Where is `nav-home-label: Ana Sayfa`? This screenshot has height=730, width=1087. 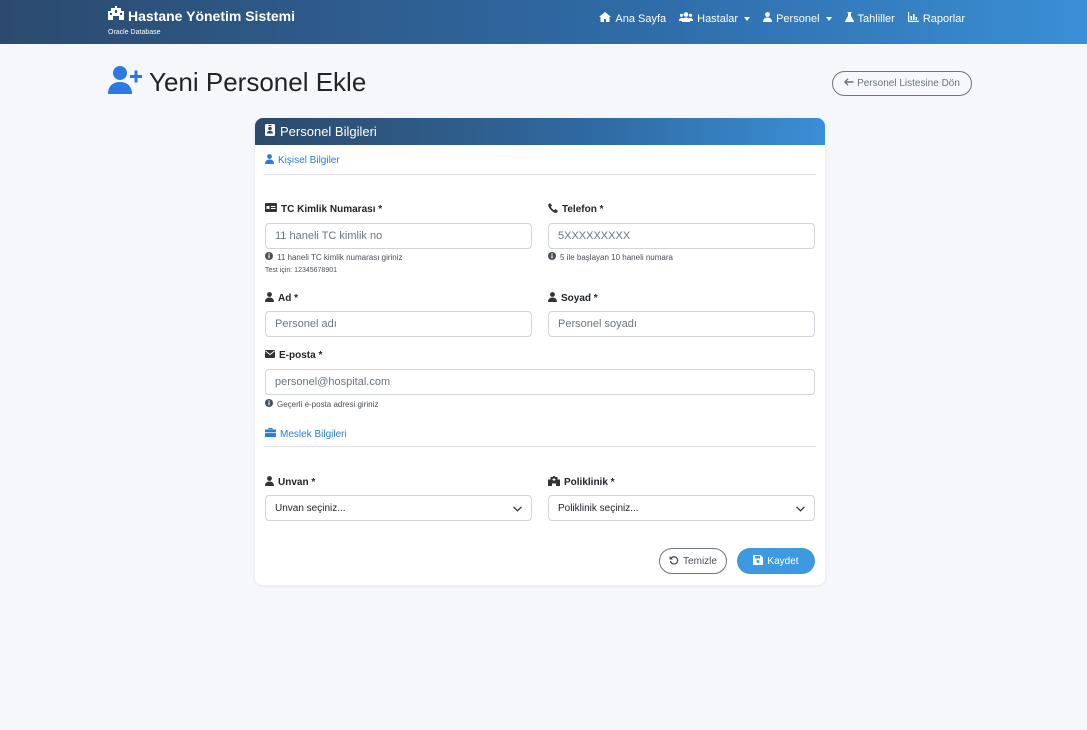 nav-home-label: Ana Sayfa is located at coordinates (641, 18).